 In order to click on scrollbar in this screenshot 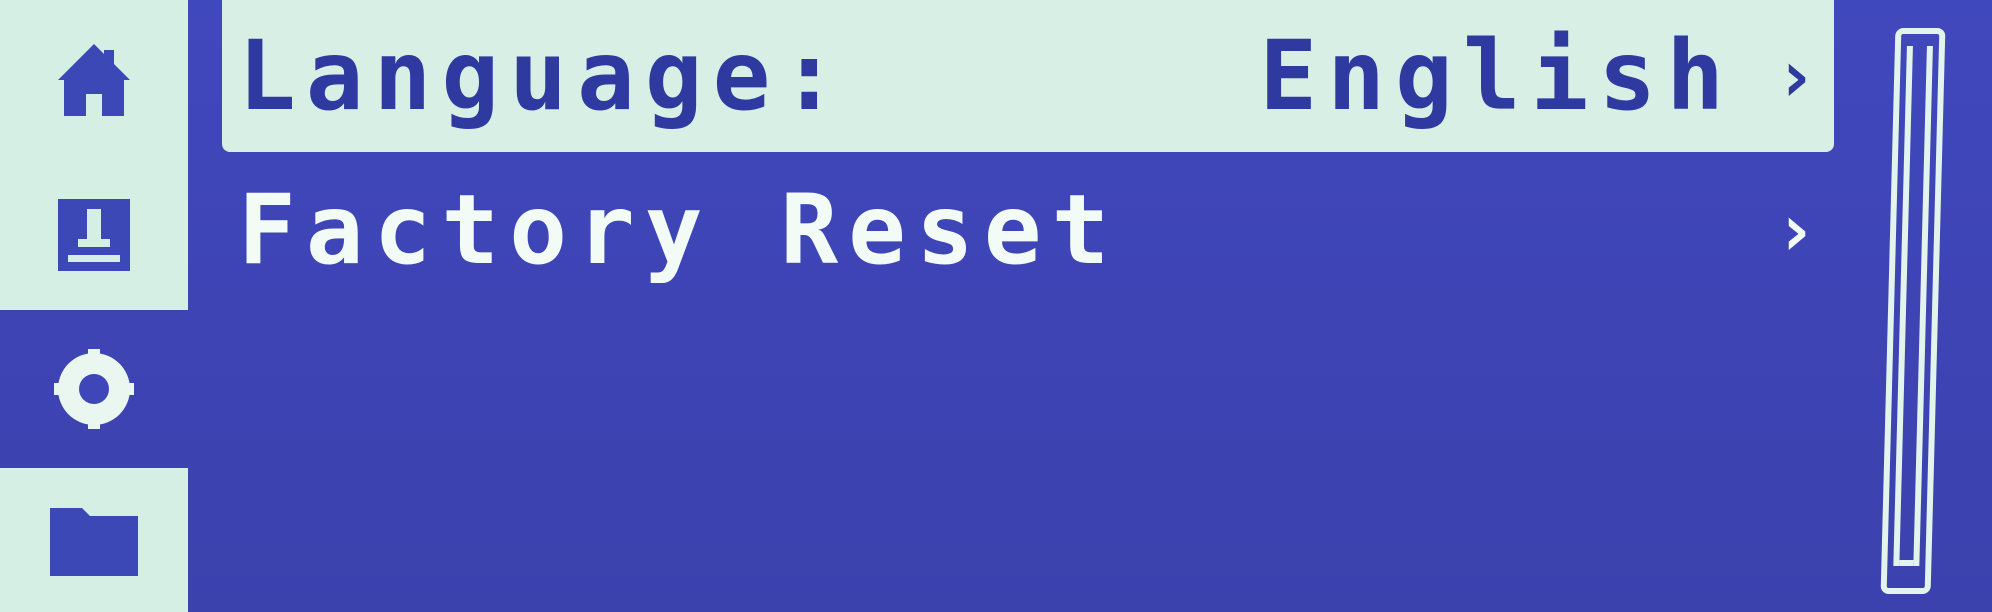, I will do `click(1913, 311)`.